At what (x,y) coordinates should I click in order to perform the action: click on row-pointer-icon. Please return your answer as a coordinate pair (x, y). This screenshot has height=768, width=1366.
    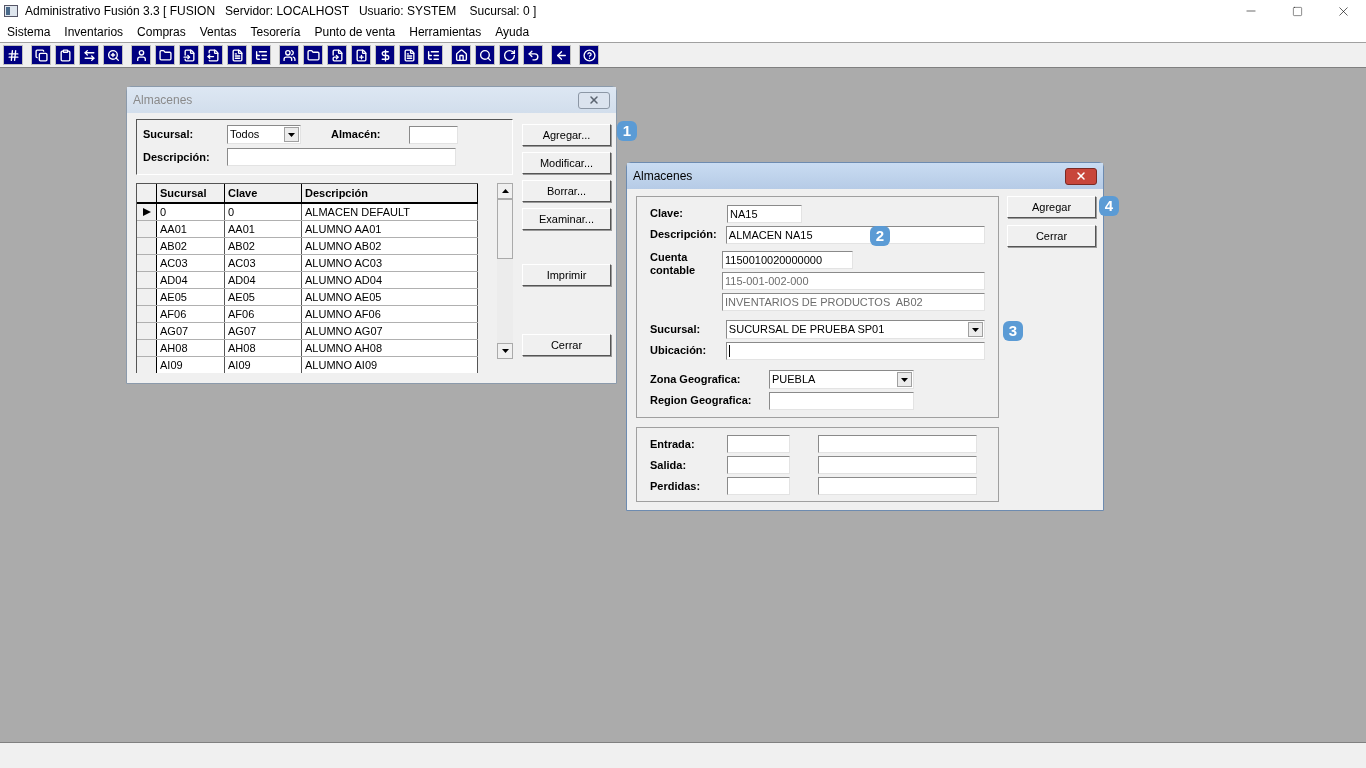
    Looking at the image, I should click on (146, 212).